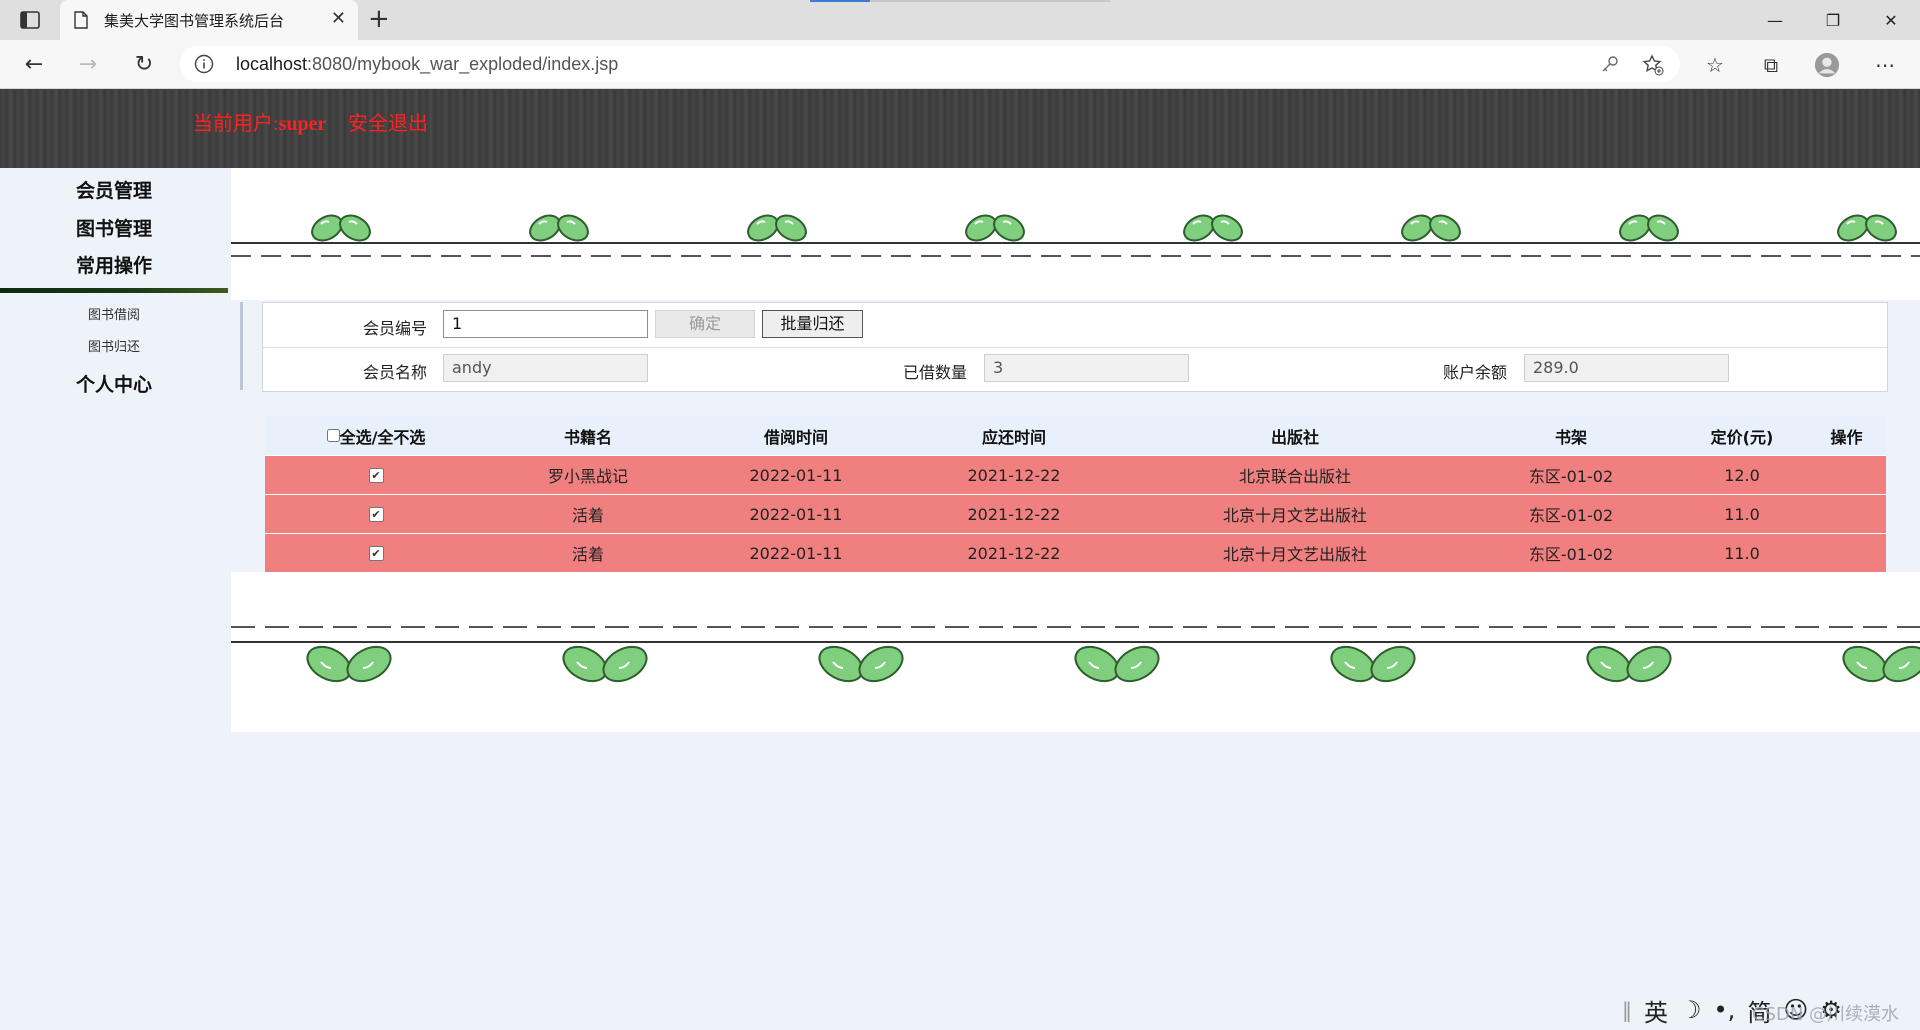 This screenshot has height=1030, width=1920. What do you see at coordinates (1570, 437) in the screenshot?
I see `col-shelf: 书架` at bounding box center [1570, 437].